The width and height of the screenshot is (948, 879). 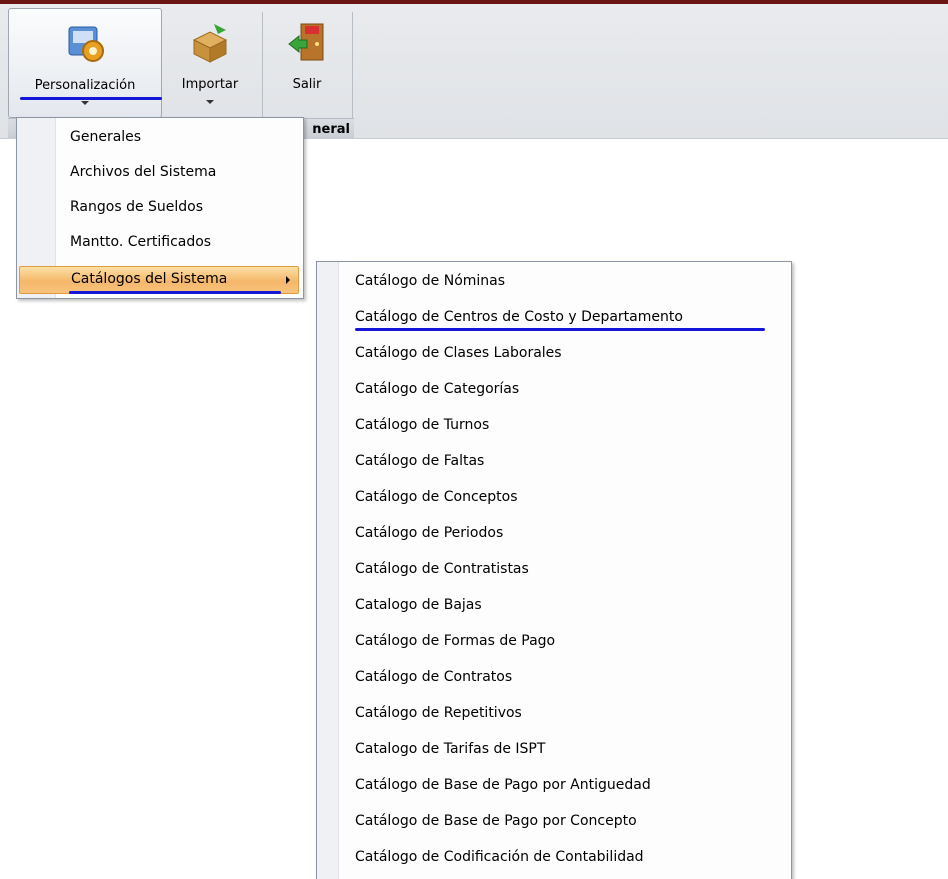 What do you see at coordinates (105, 137) in the screenshot?
I see `menu-item-generales: Generales` at bounding box center [105, 137].